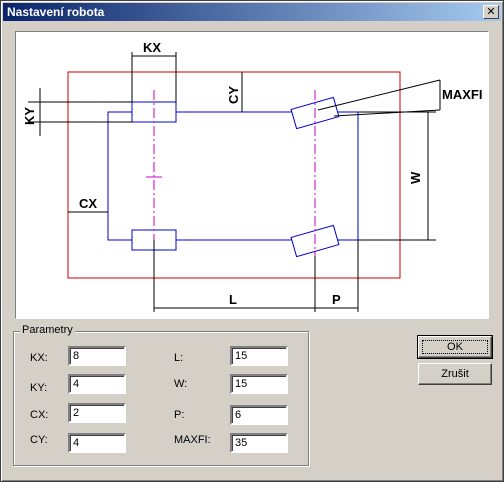  What do you see at coordinates (39, 415) in the screenshot?
I see `cx-field-label: CX:` at bounding box center [39, 415].